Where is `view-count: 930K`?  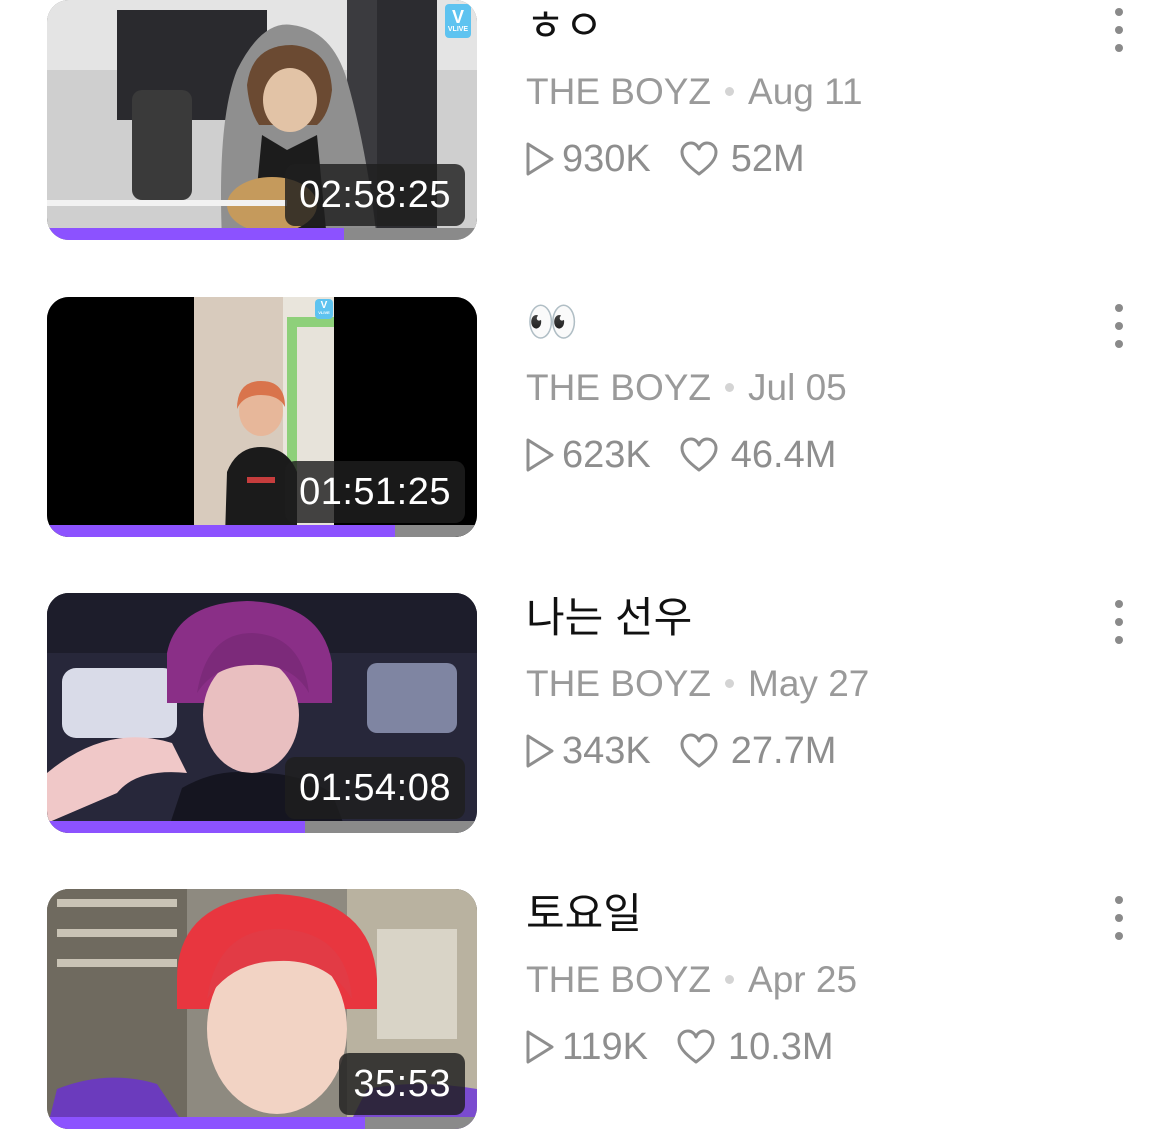
view-count: 930K is located at coordinates (606, 159).